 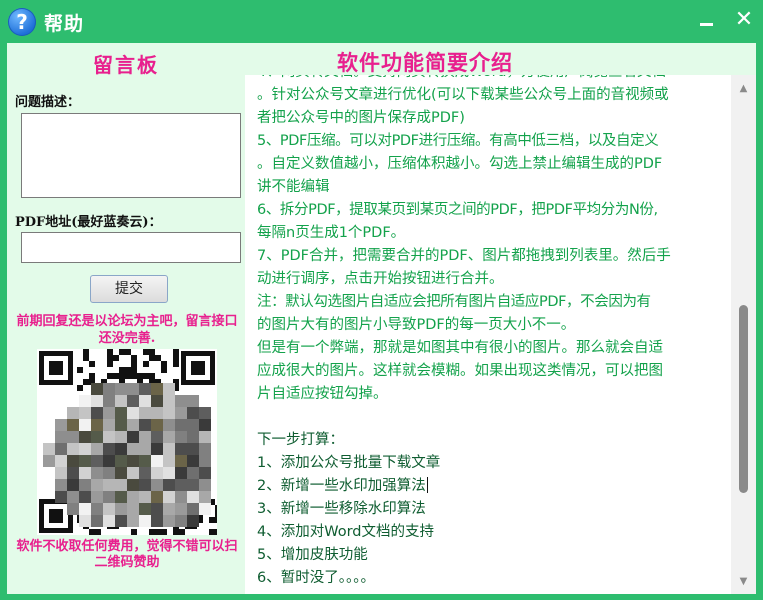 I want to click on vertical-scrollbar: ▲ ▼, so click(x=743, y=334).